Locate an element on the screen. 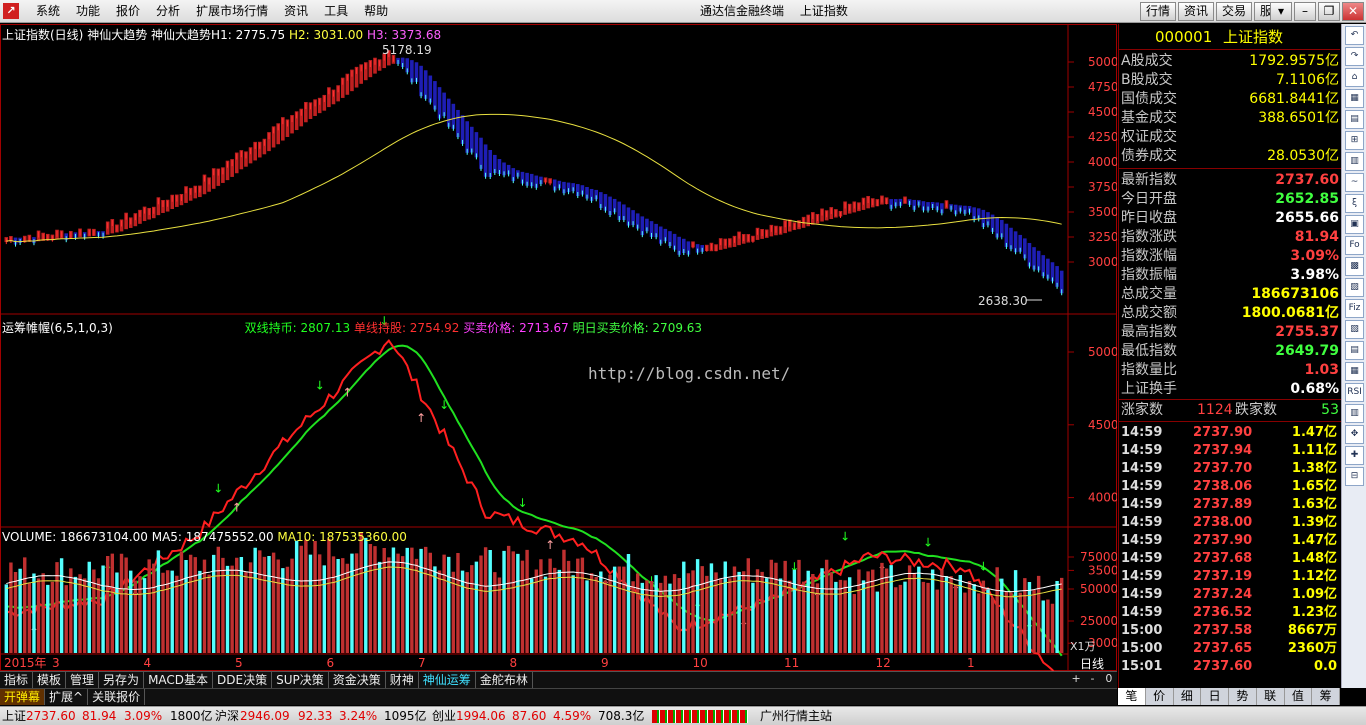 The image size is (1366, 725). panel-tab: 价 is located at coordinates (1160, 696).